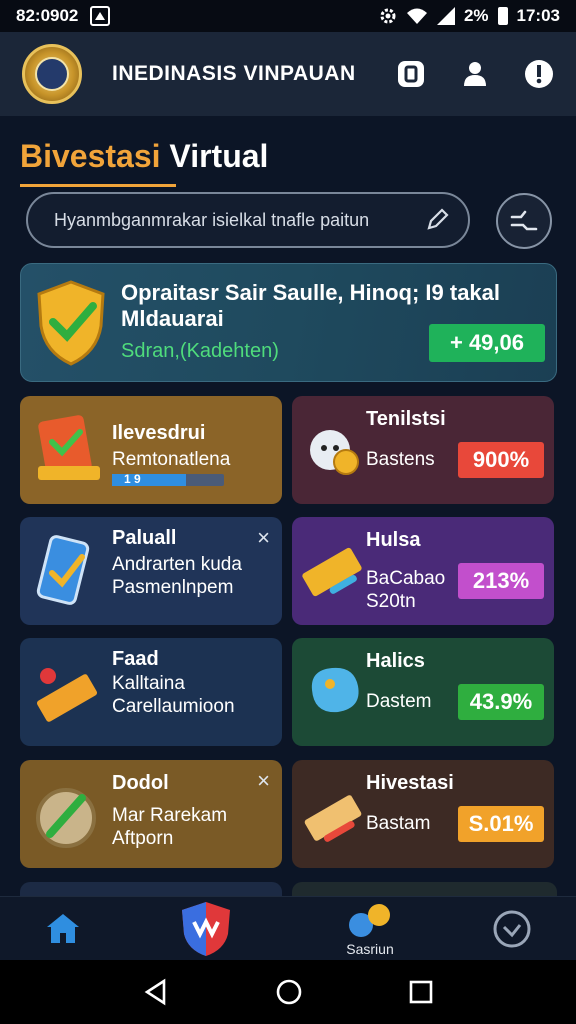 Image resolution: width=576 pixels, height=1024 pixels. Describe the element at coordinates (437, 220) in the screenshot. I see `edit-pencil-icon` at that location.